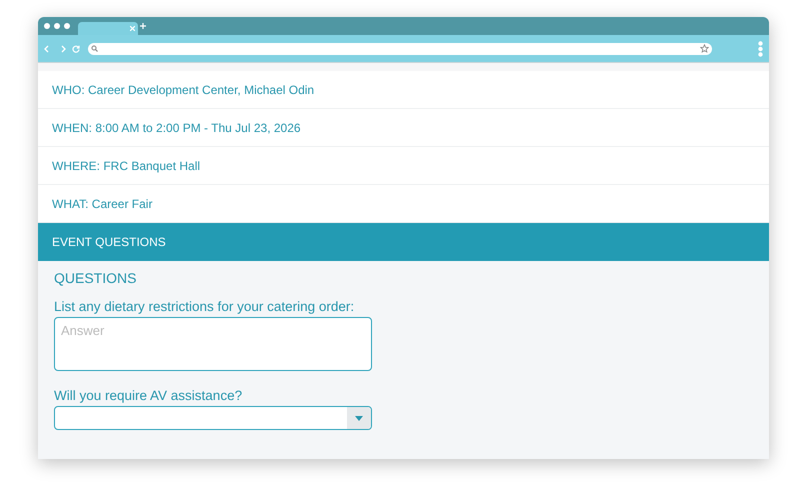 Image resolution: width=800 pixels, height=503 pixels. I want to click on event-detail: WHO: Career Development Center, Michael Odin, so click(183, 89).